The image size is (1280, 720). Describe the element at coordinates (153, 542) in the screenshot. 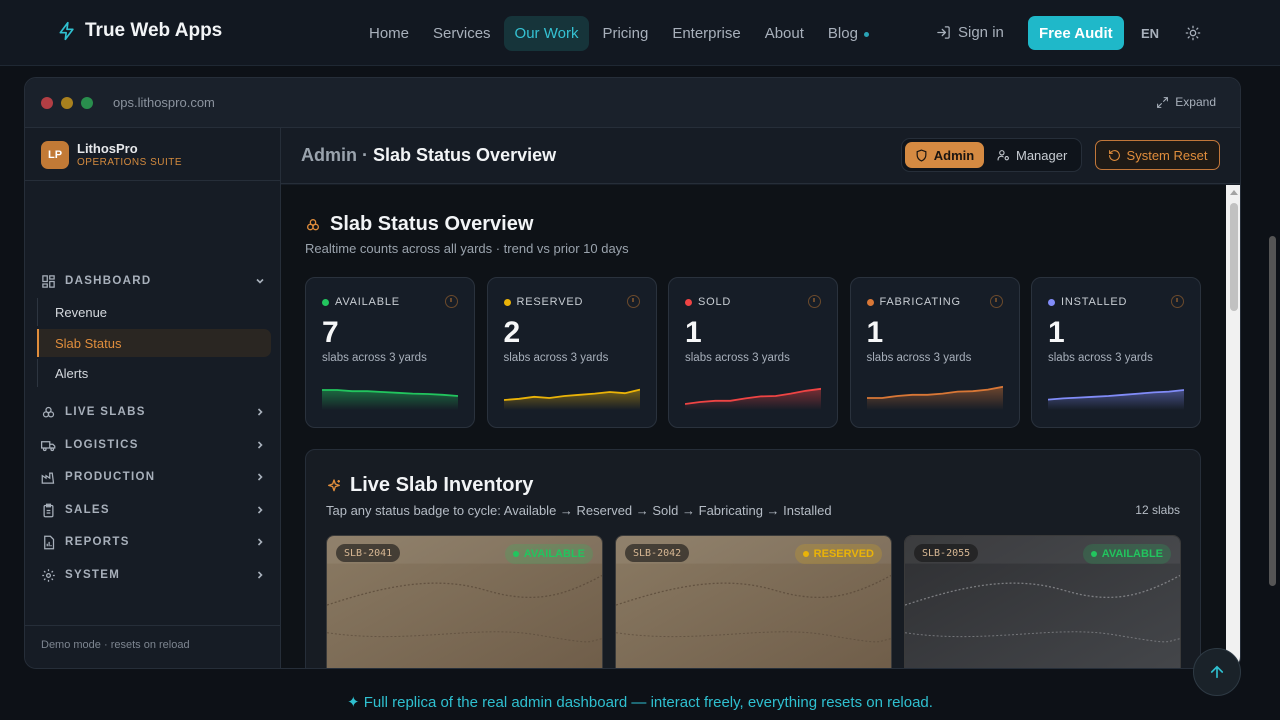

I see `sidebar-section-reports: REPORTS` at that location.